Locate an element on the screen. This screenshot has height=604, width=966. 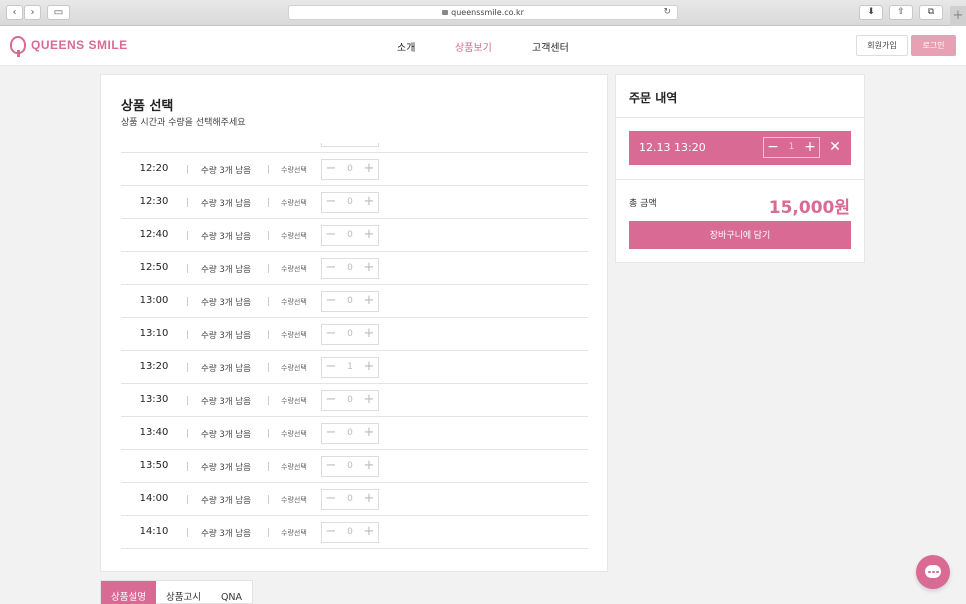
quantity-stepper: −1 + is located at coordinates (350, 367).